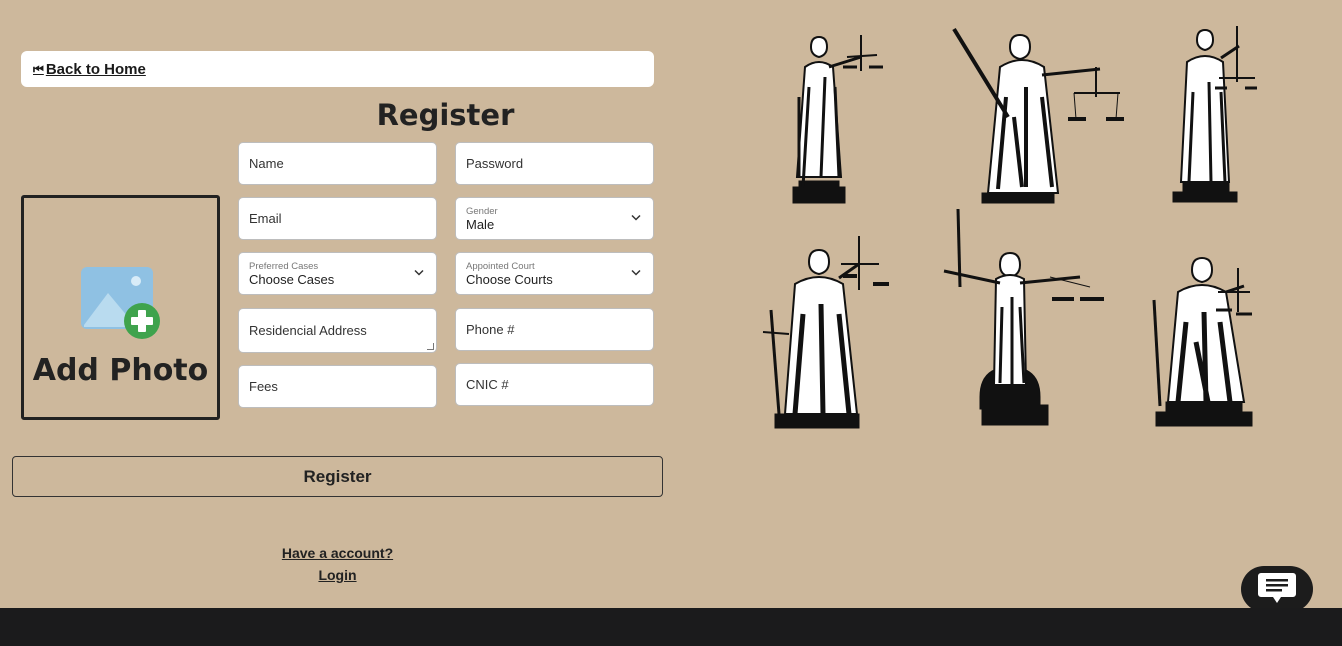 The height and width of the screenshot is (646, 1342). Describe the element at coordinates (554, 163) in the screenshot. I see `password-input: Password` at that location.